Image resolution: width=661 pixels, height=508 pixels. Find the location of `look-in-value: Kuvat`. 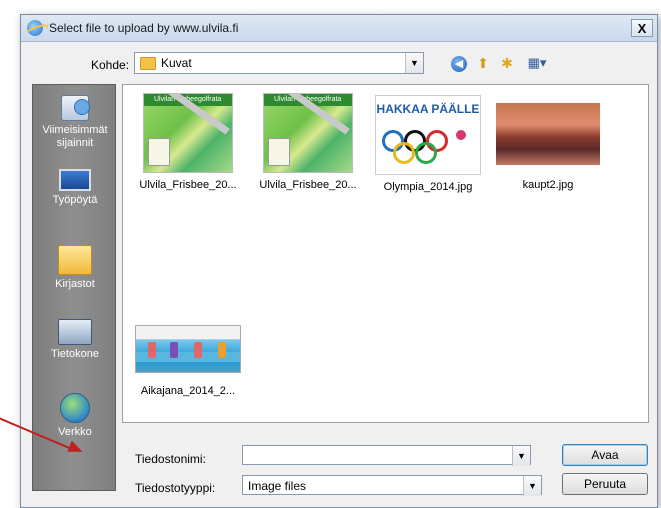

look-in-value: Kuvat is located at coordinates (176, 63).